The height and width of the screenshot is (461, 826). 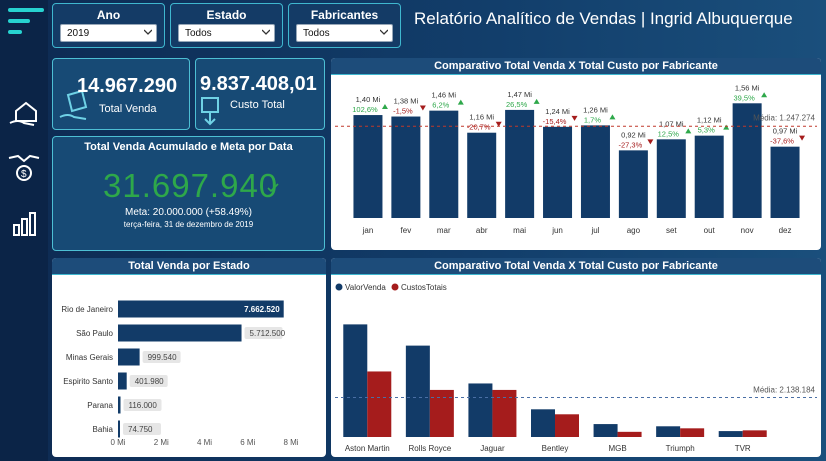 What do you see at coordinates (78, 33) in the screenshot?
I see `filter-ano-value: 2019` at bounding box center [78, 33].